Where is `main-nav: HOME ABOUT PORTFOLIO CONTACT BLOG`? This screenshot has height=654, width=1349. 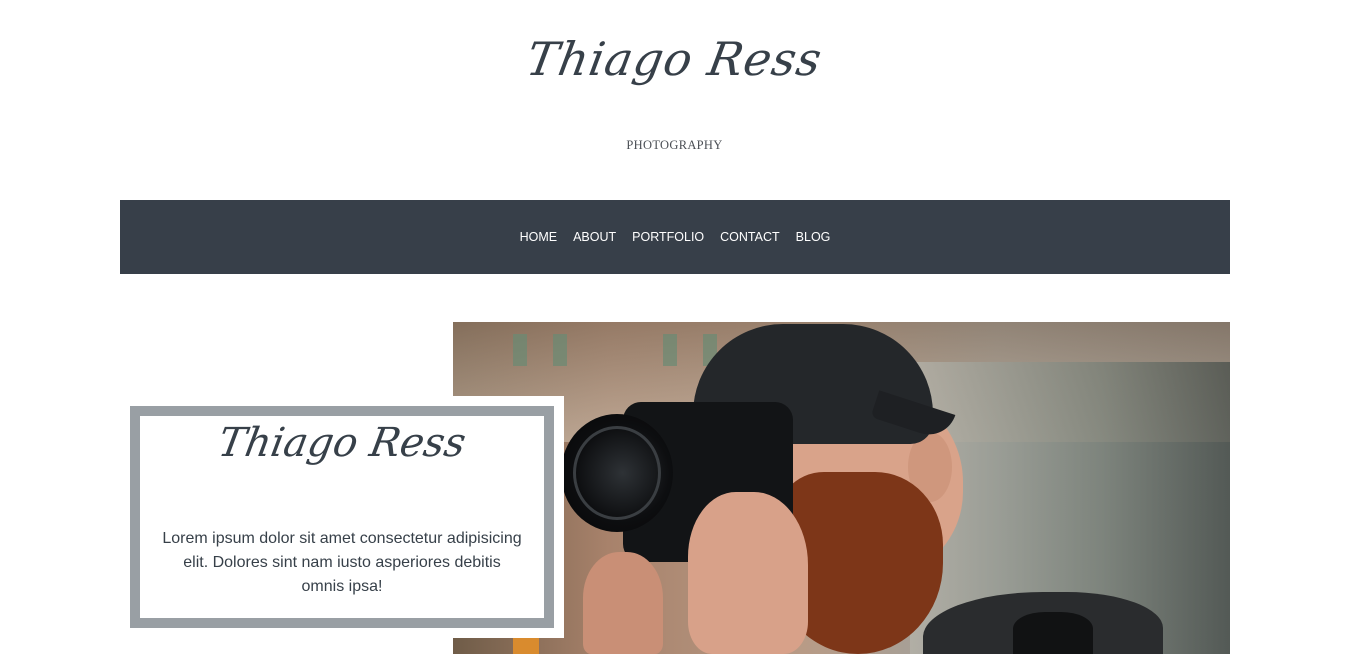 main-nav: HOME ABOUT PORTFOLIO CONTACT BLOG is located at coordinates (675, 237).